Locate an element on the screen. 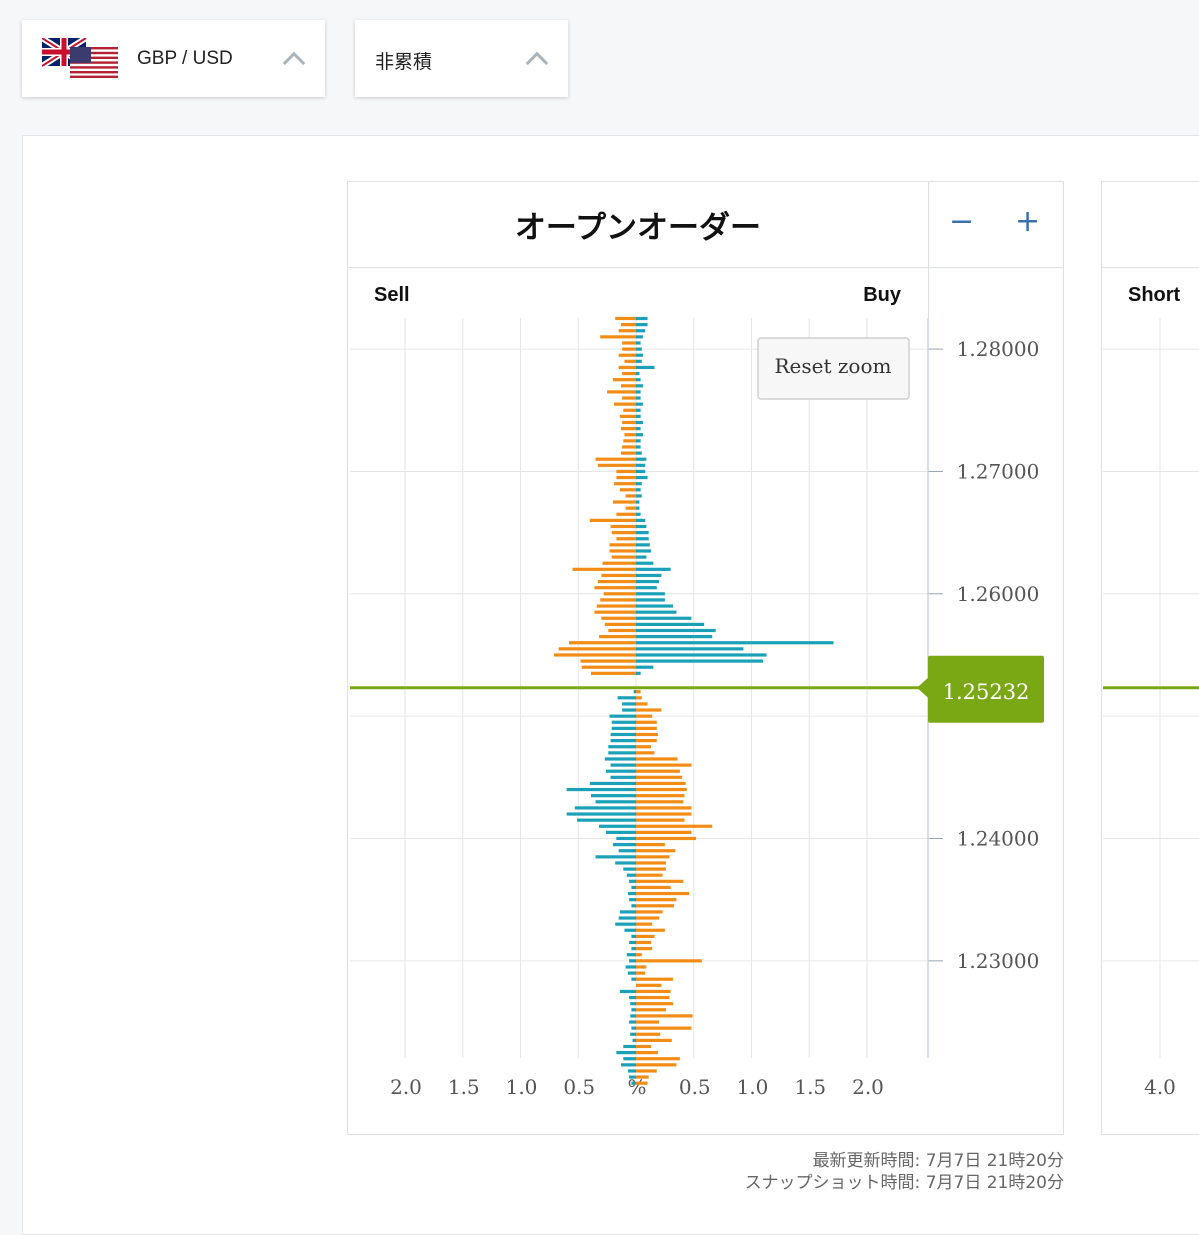 The image size is (1199, 1235). snapshot-time: スナップショット時間: 7月7日 21時20分 is located at coordinates (904, 1183).